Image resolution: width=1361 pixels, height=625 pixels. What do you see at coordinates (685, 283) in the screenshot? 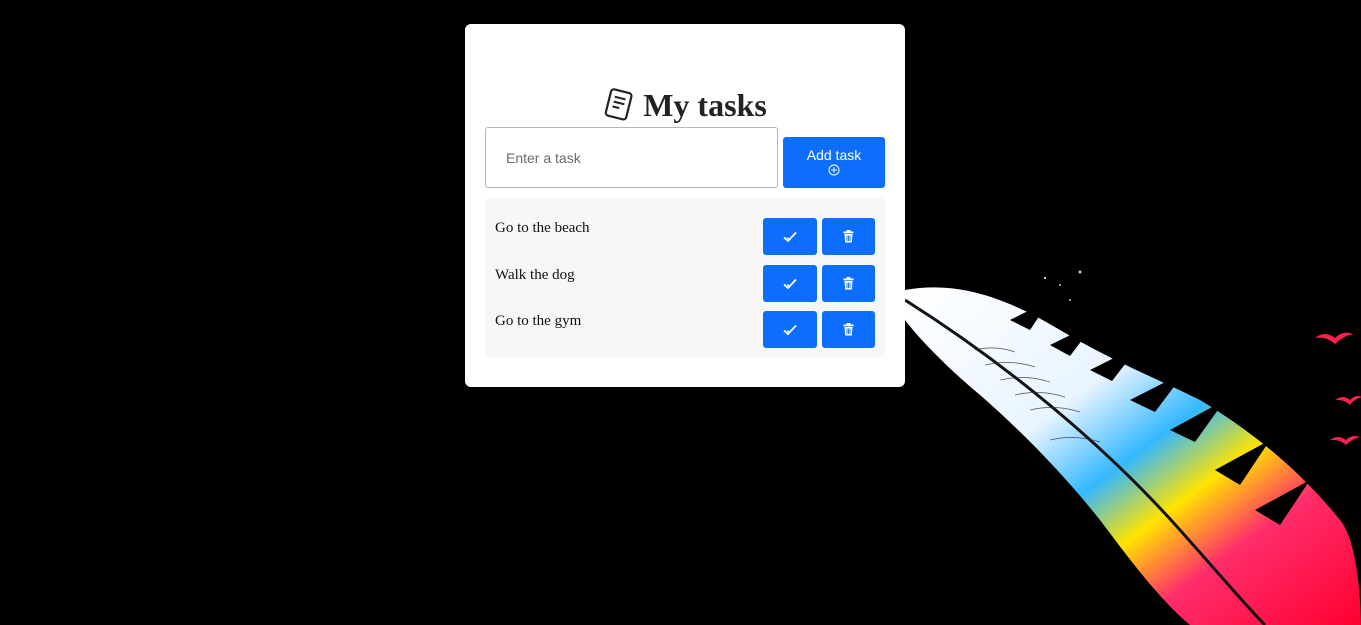
I see `list-item: Walk the dog` at bounding box center [685, 283].